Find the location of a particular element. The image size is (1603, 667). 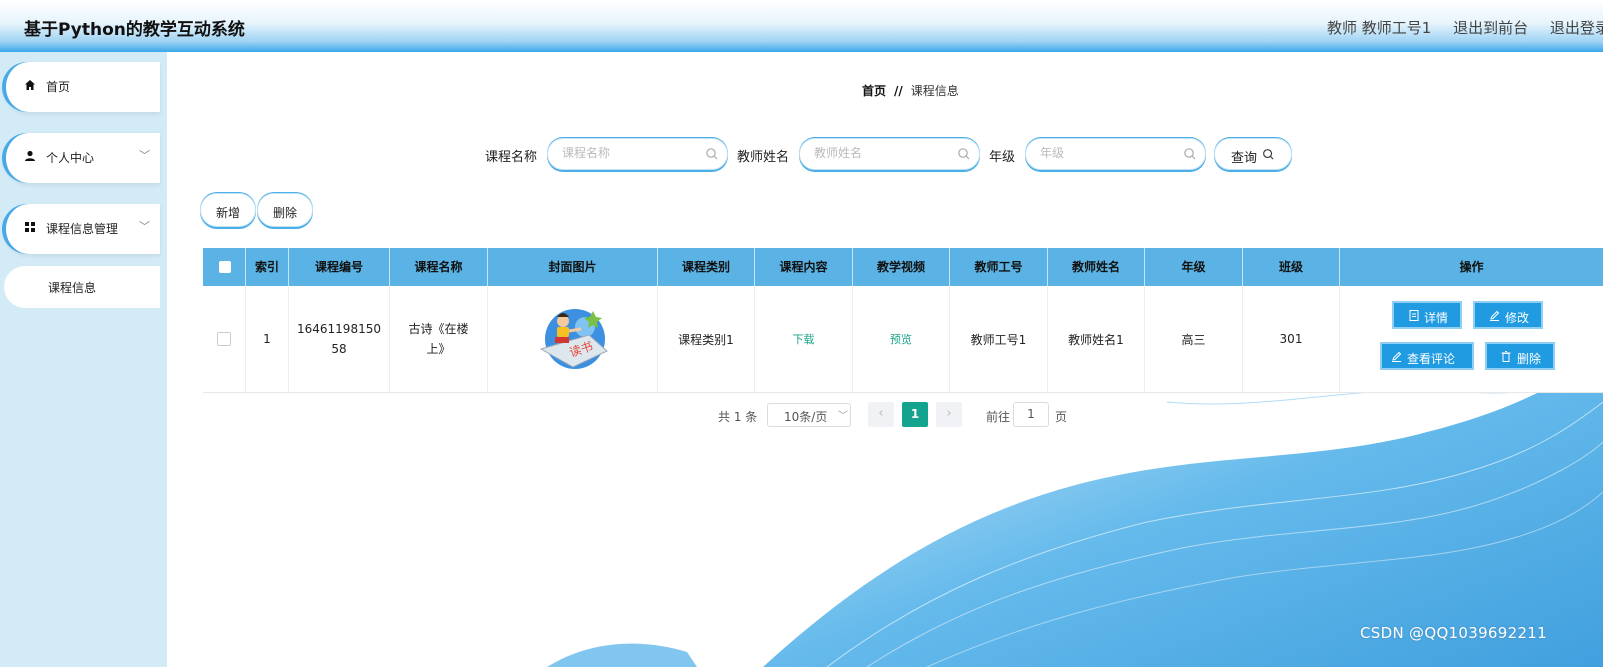

course-name-search is located at coordinates (637, 154).